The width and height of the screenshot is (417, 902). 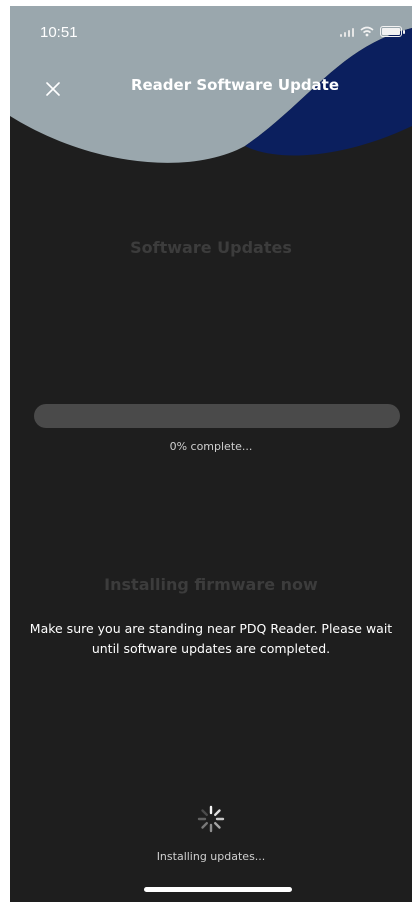 What do you see at coordinates (211, 584) in the screenshot?
I see `installing-firmware-title: Installing firmware now` at bounding box center [211, 584].